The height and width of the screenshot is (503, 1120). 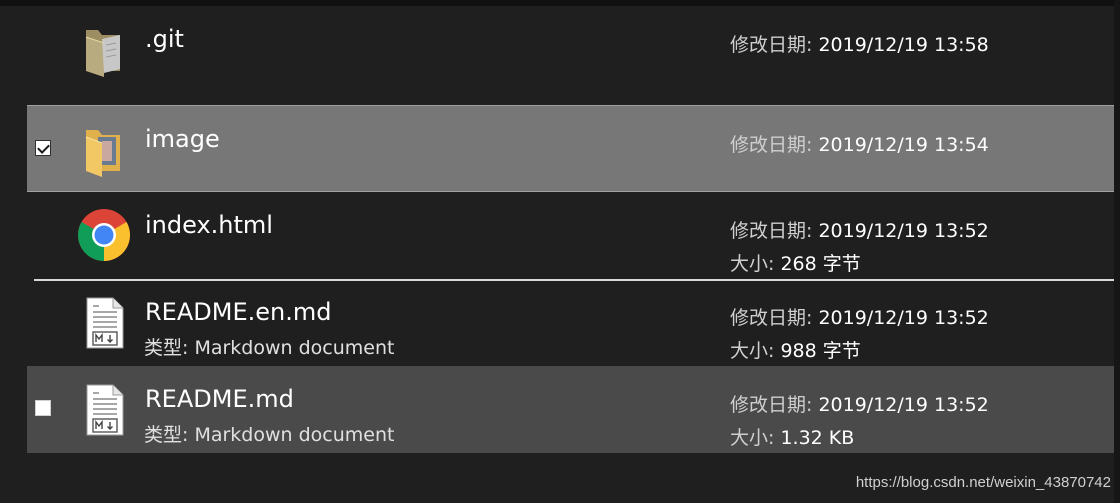 I want to click on chrome-icon, so click(x=104, y=235).